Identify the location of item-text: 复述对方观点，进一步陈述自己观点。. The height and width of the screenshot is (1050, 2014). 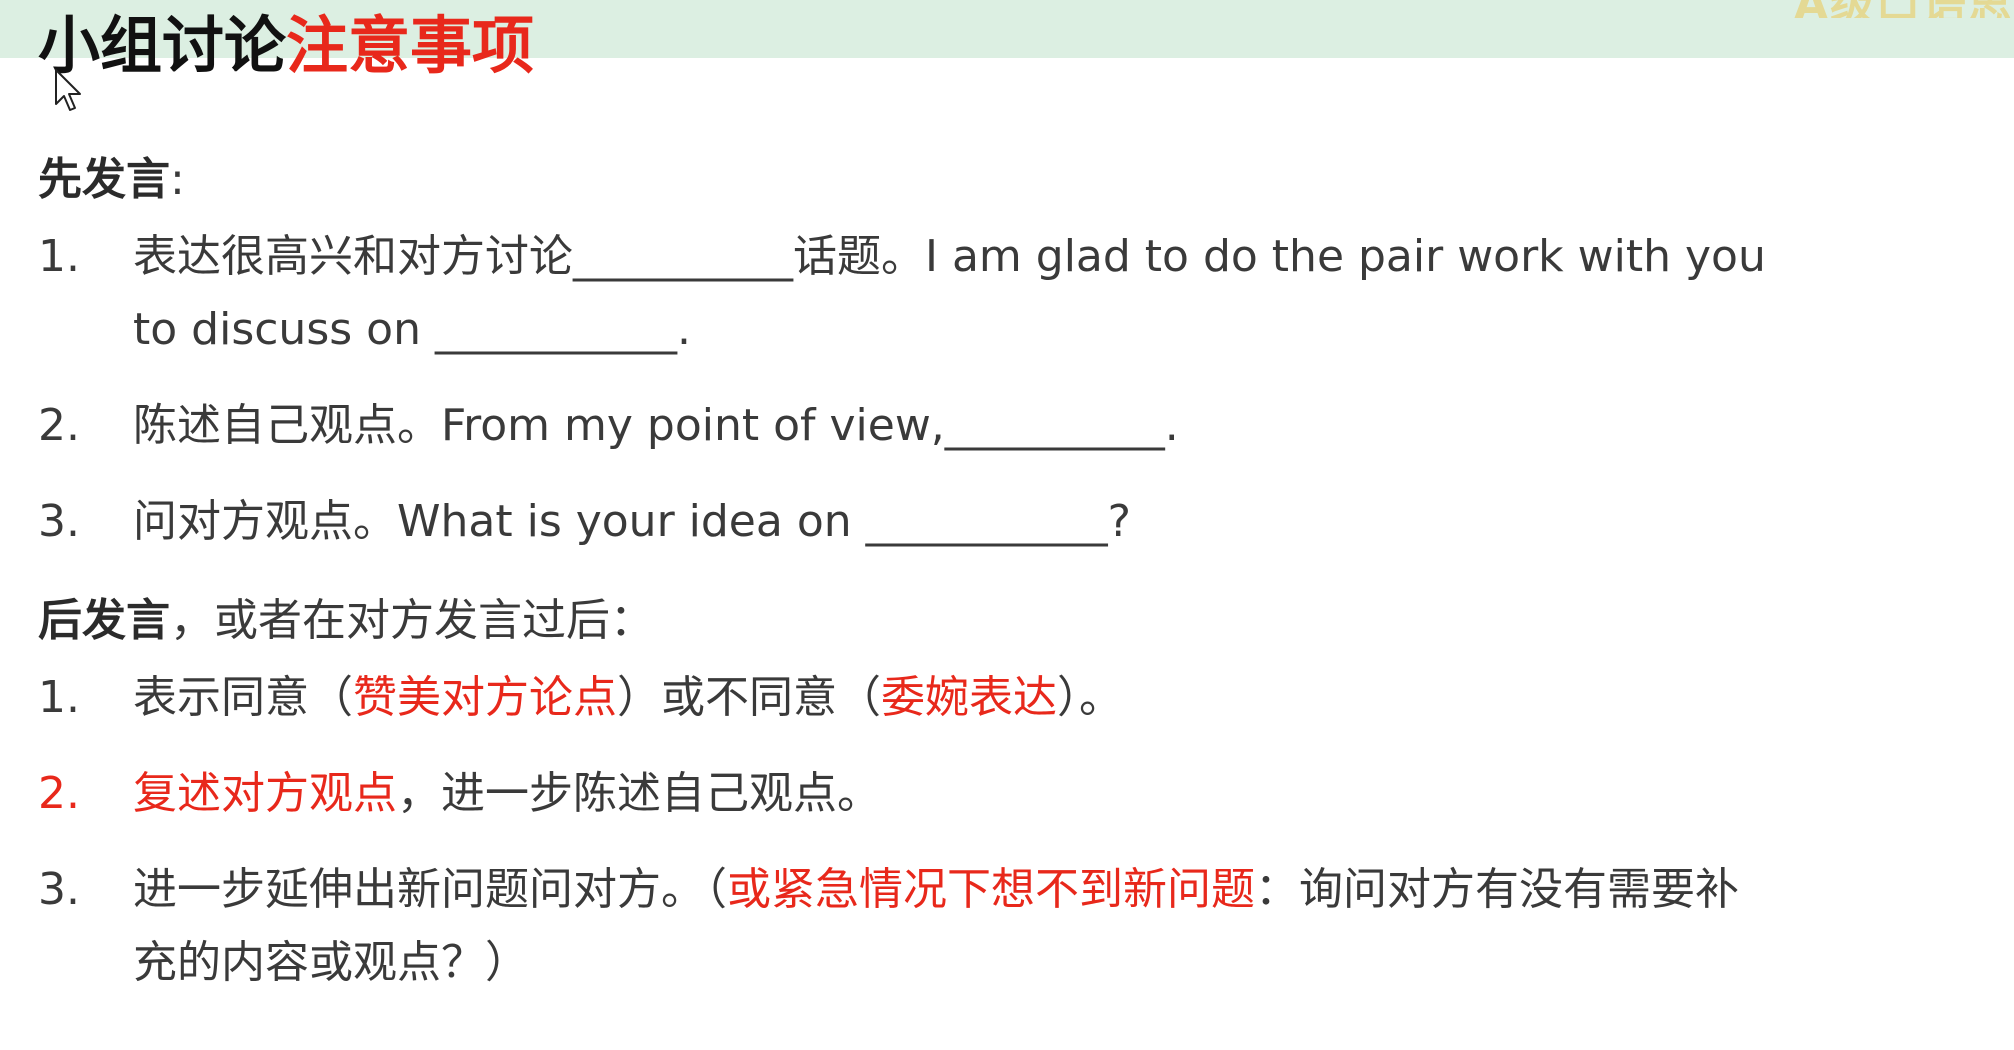
(507, 793).